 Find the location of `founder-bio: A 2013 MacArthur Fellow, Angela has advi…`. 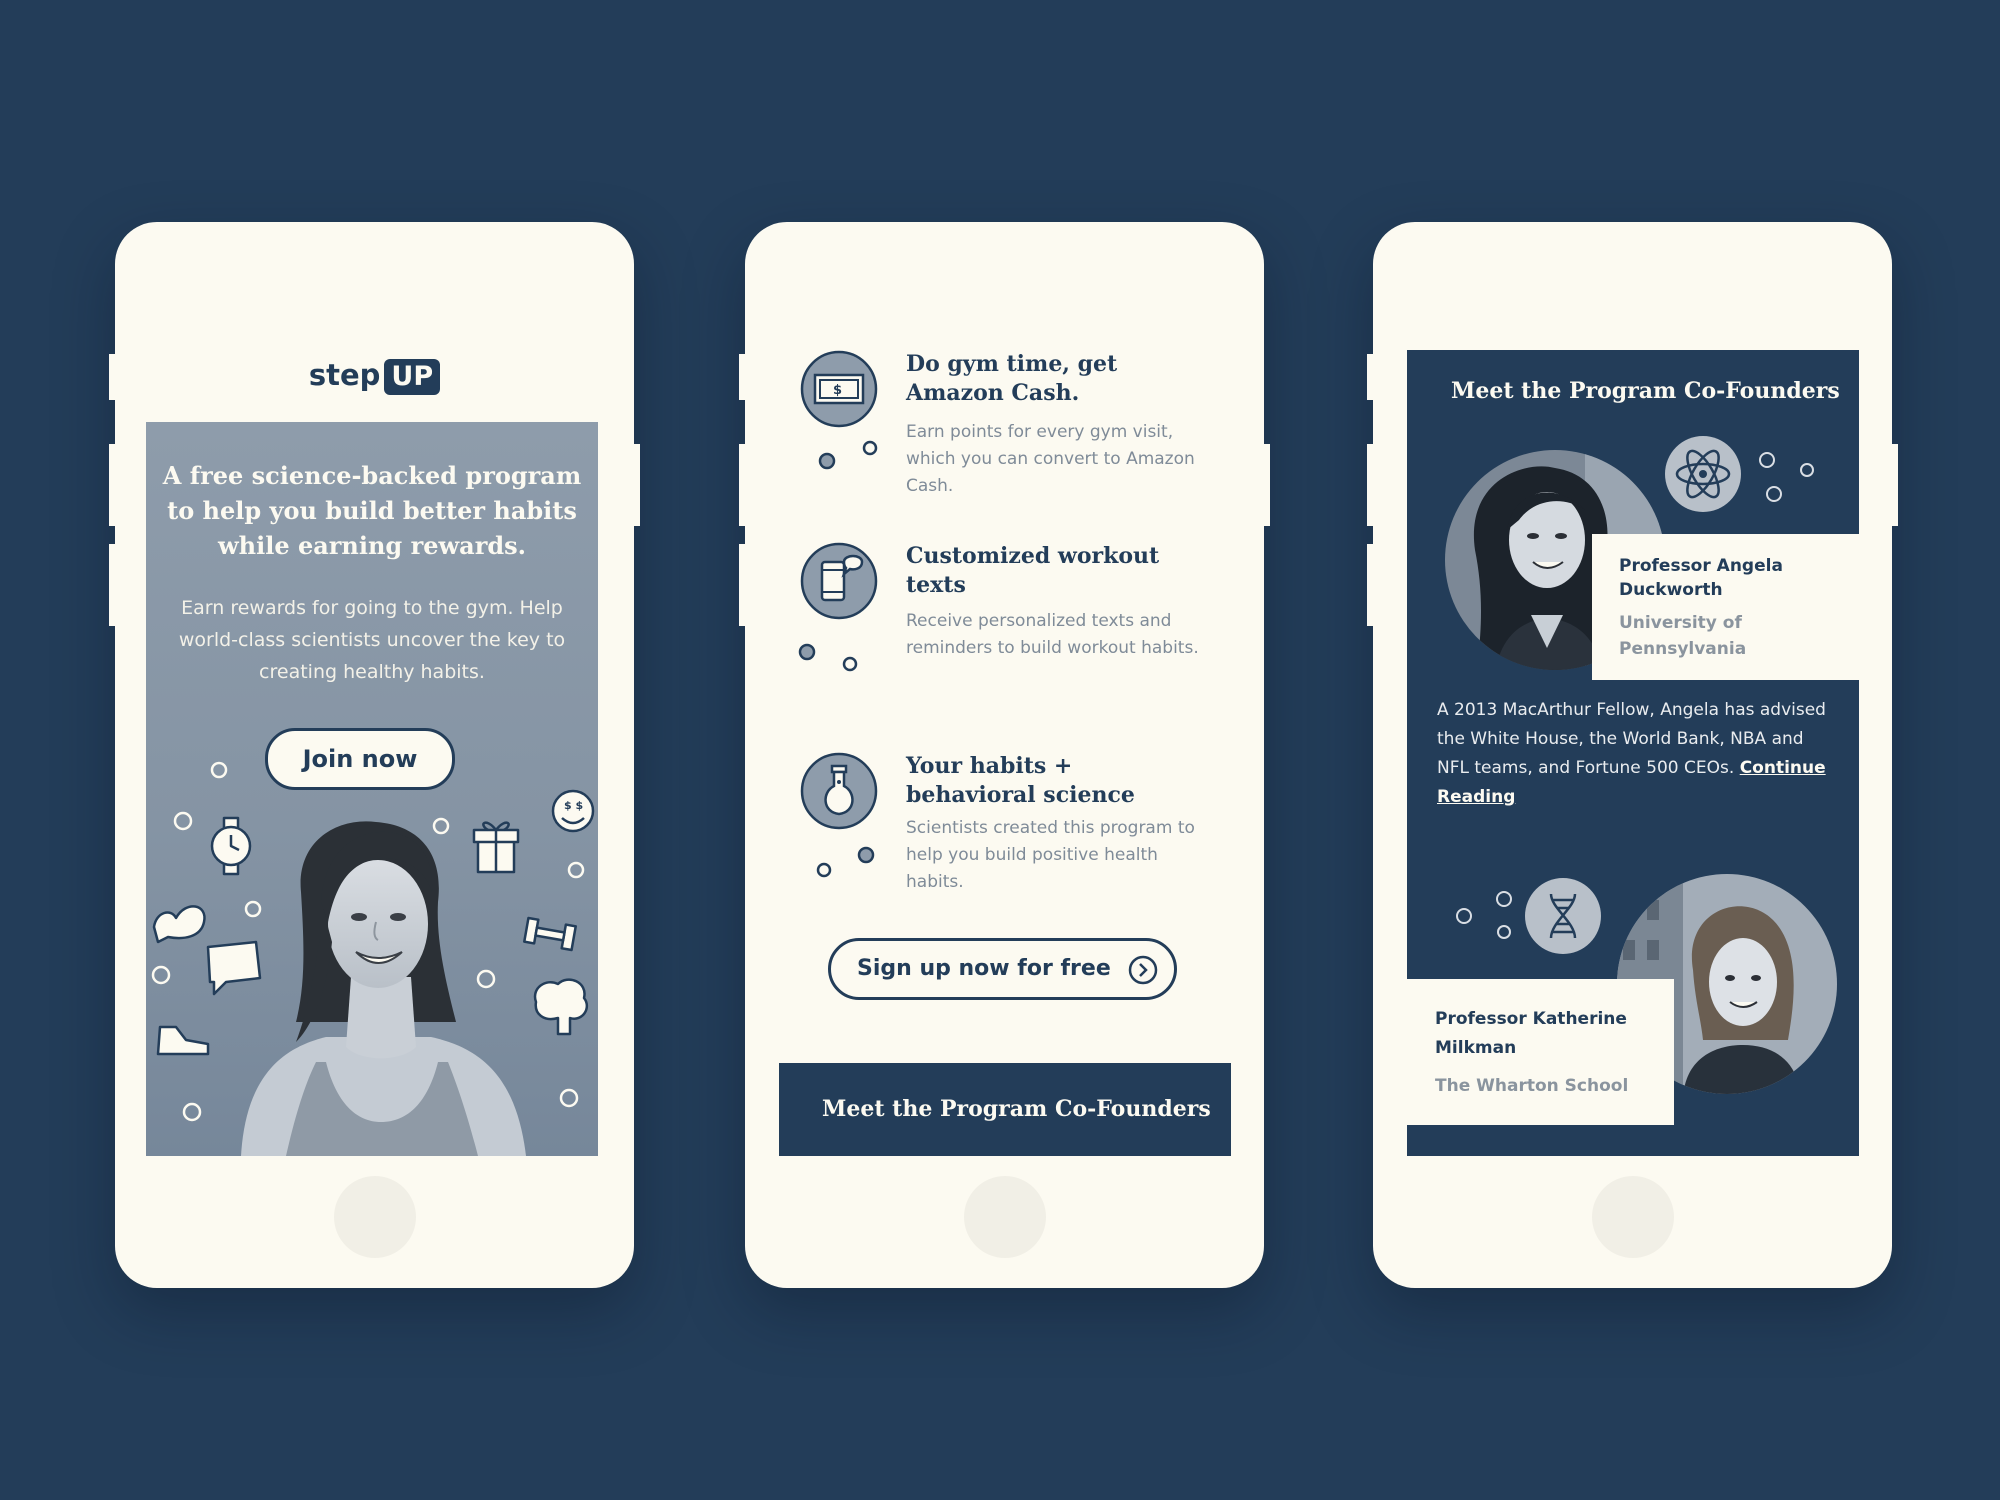

founder-bio: A 2013 MacArthur Fellow, Angela has advi… is located at coordinates (1637, 754).